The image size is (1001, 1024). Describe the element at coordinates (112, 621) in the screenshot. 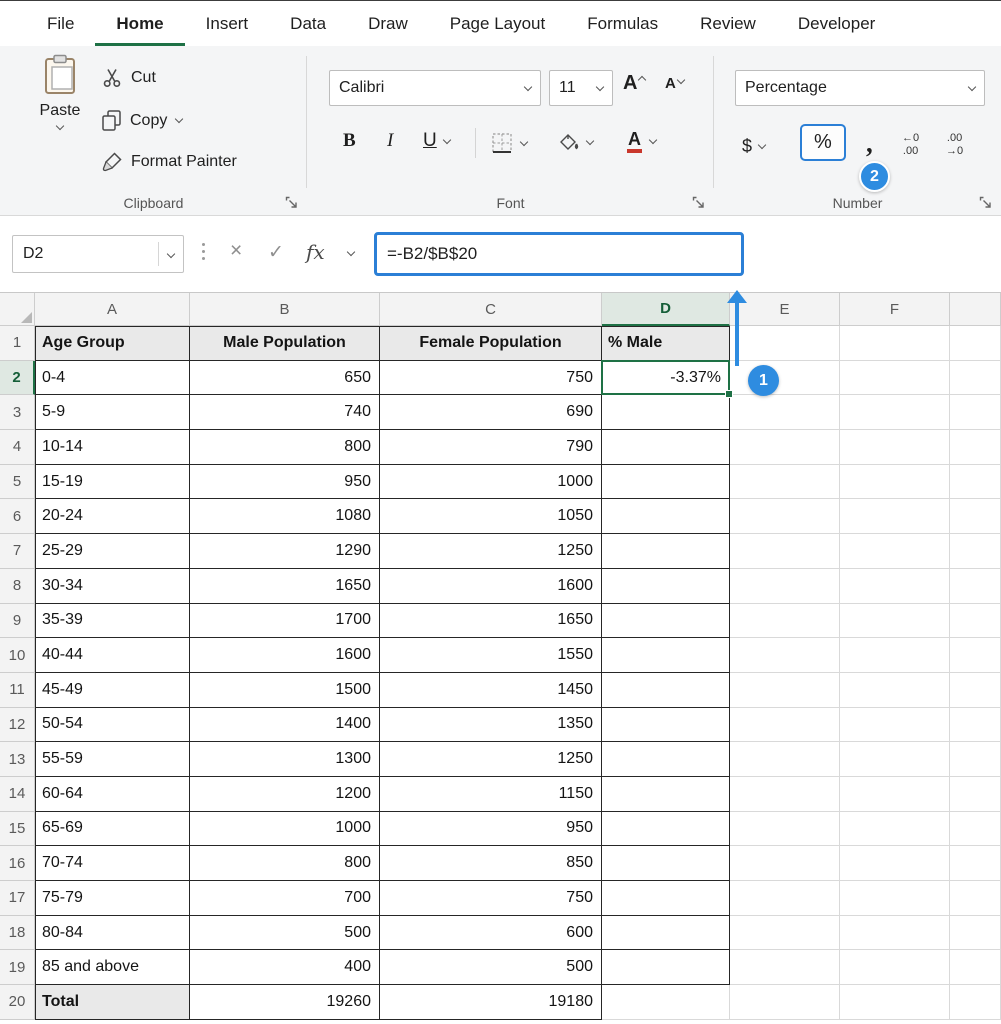

I see `cell-A9: 35-39` at that location.